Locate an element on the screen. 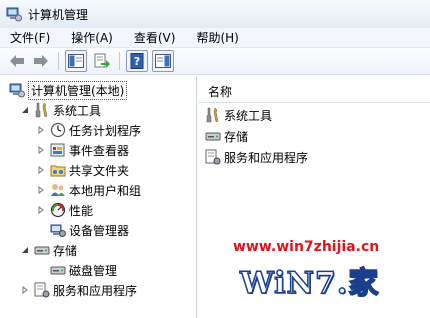  tree-label: 磁盘管理 is located at coordinates (93, 270).